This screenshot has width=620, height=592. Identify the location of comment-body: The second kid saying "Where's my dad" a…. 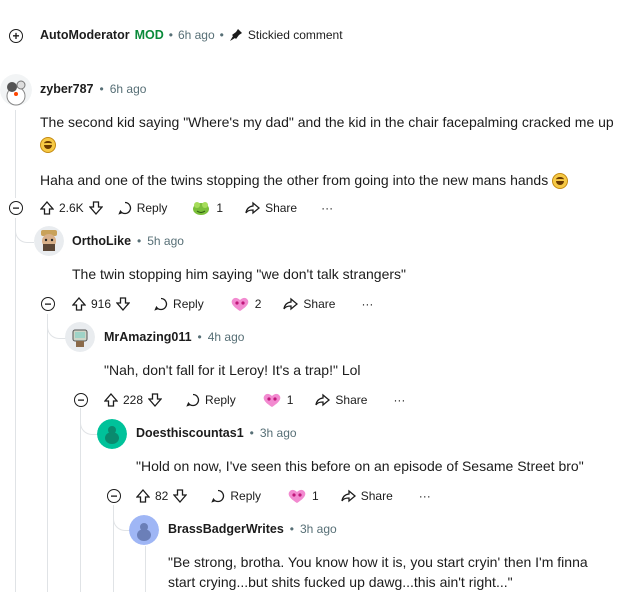
(327, 151).